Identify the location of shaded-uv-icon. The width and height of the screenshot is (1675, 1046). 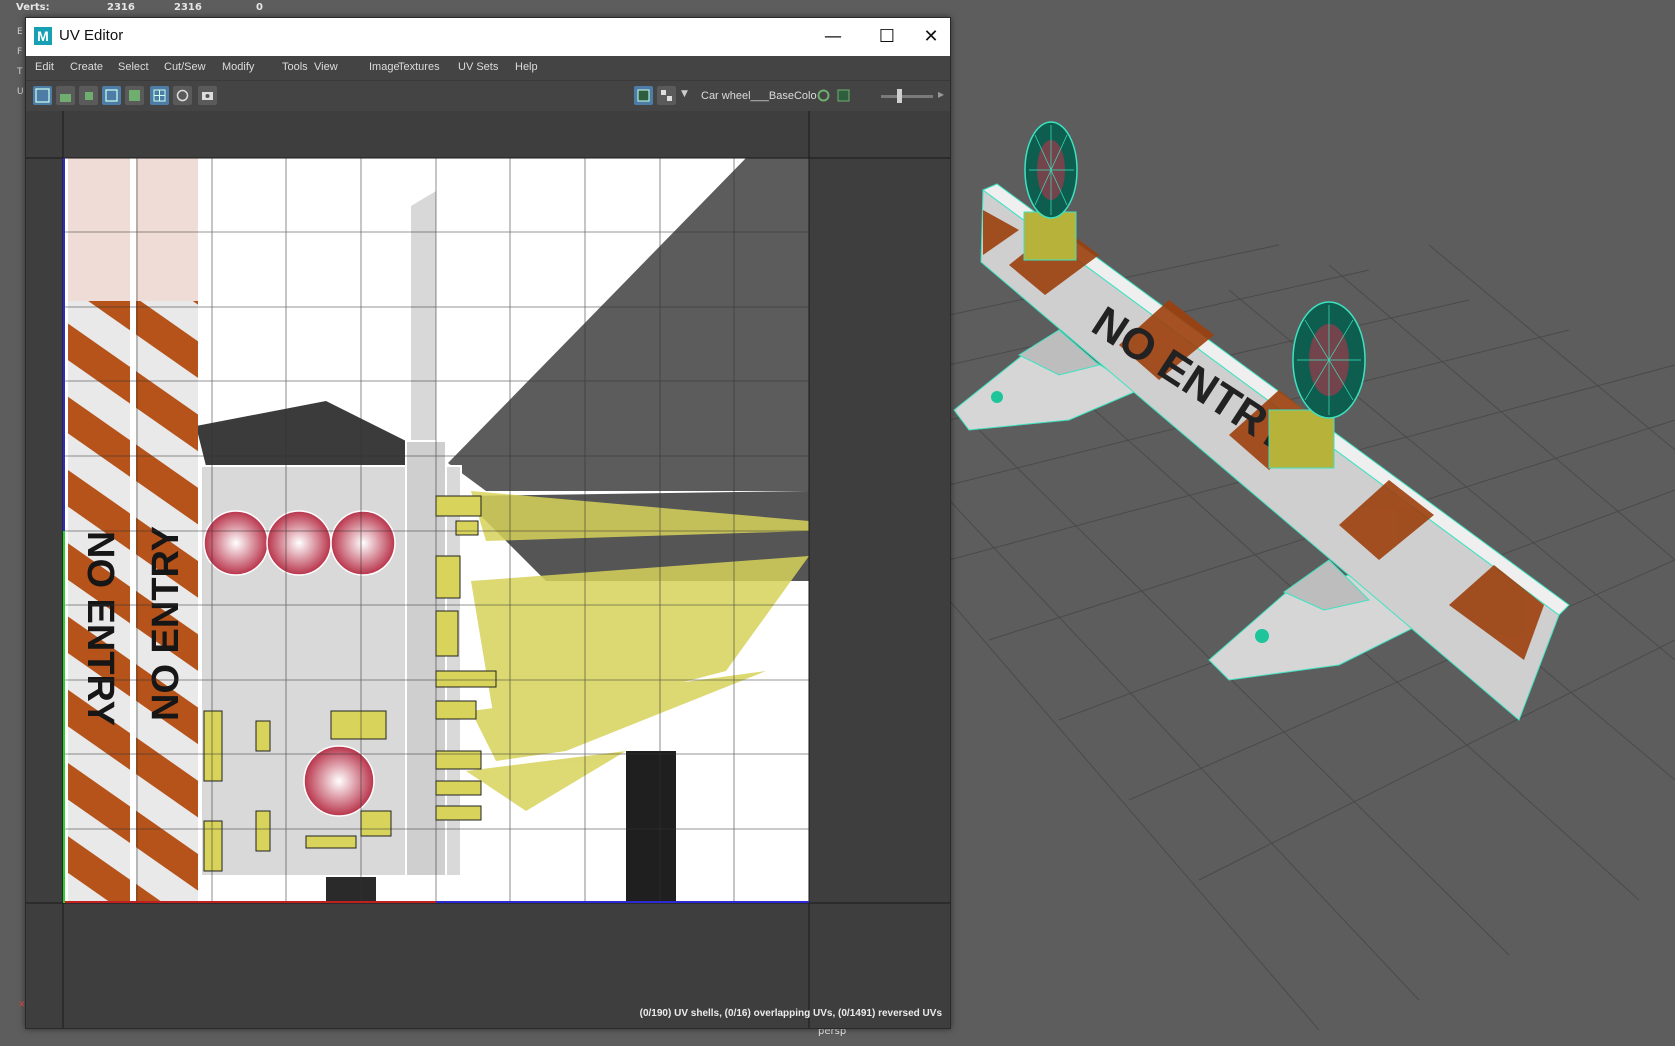
(134, 95).